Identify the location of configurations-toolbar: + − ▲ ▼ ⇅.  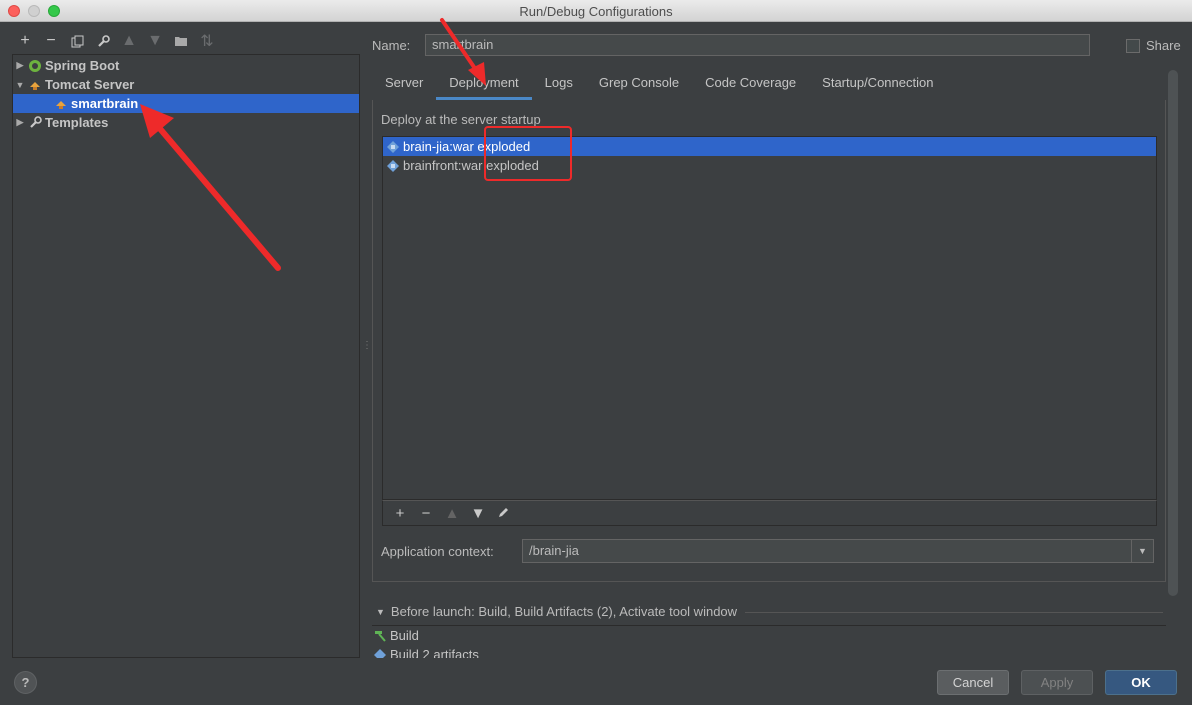
(116, 41).